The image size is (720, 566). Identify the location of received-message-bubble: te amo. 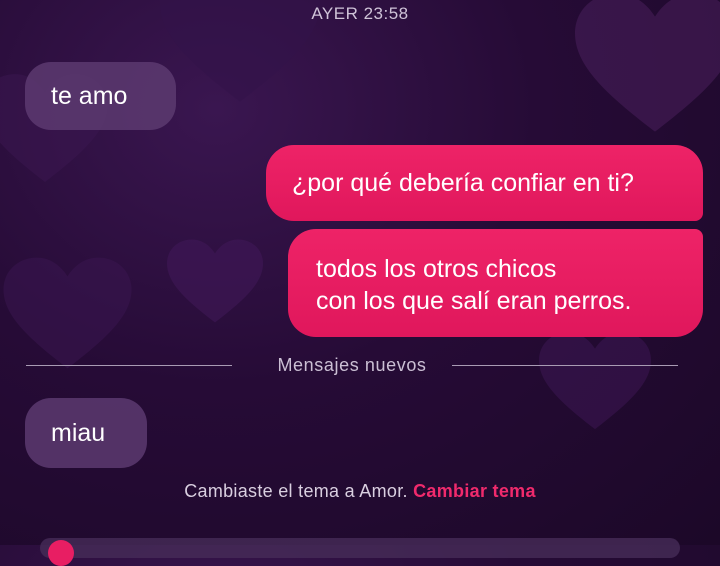
(100, 96).